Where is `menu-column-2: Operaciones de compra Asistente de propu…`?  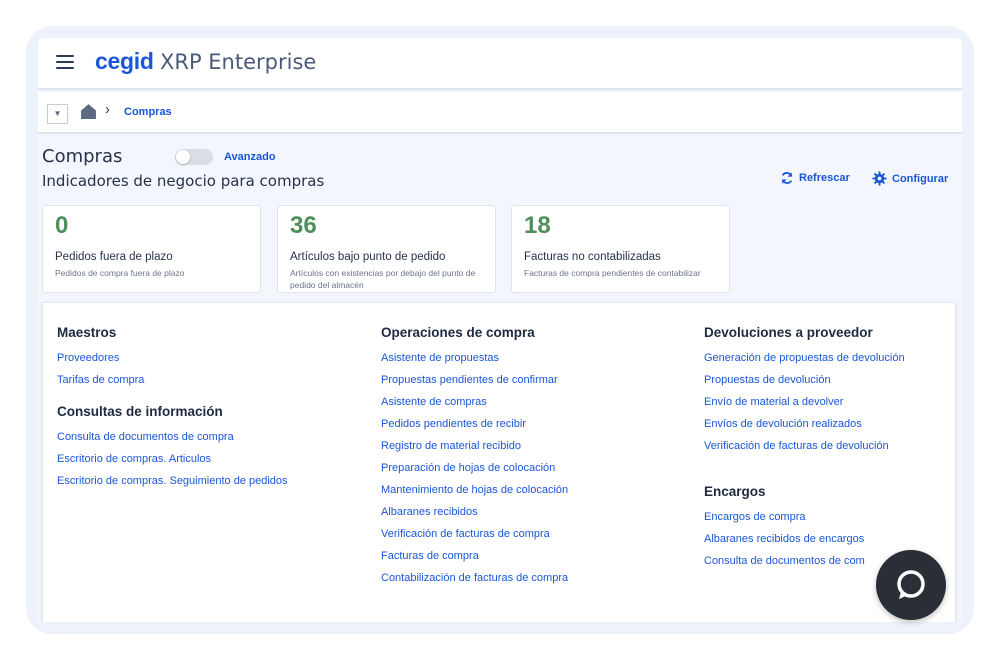
menu-column-2: Operaciones de compra Asistente de propu… is located at coordinates (474, 457).